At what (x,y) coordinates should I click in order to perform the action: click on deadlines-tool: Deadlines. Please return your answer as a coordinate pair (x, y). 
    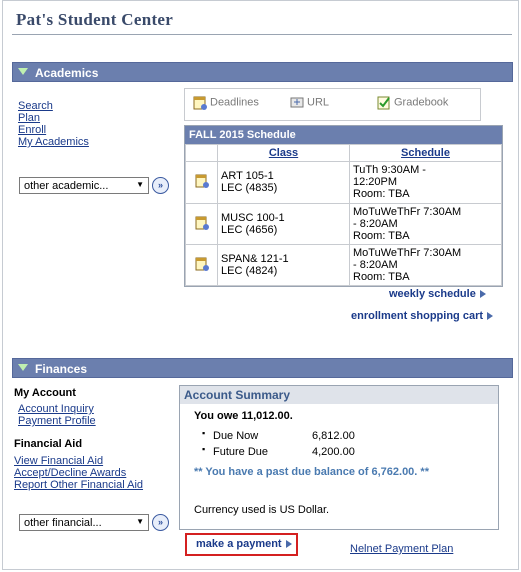
    Looking at the image, I should click on (226, 102).